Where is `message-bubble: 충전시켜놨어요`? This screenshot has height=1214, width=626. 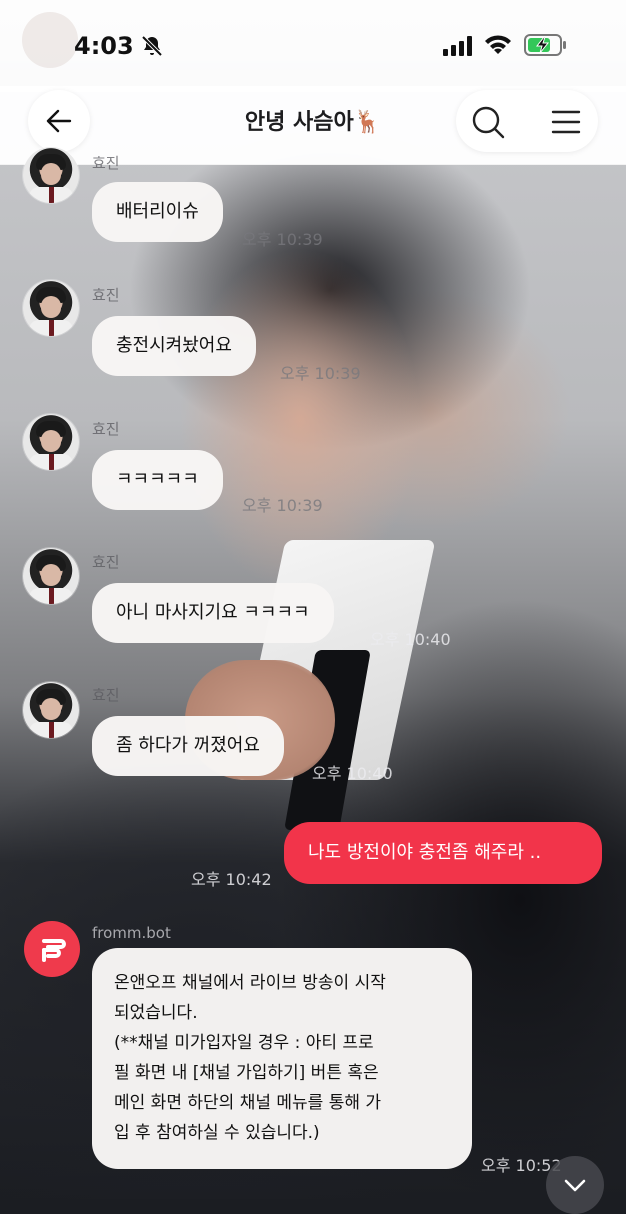 message-bubble: 충전시켜놨어요 is located at coordinates (174, 346).